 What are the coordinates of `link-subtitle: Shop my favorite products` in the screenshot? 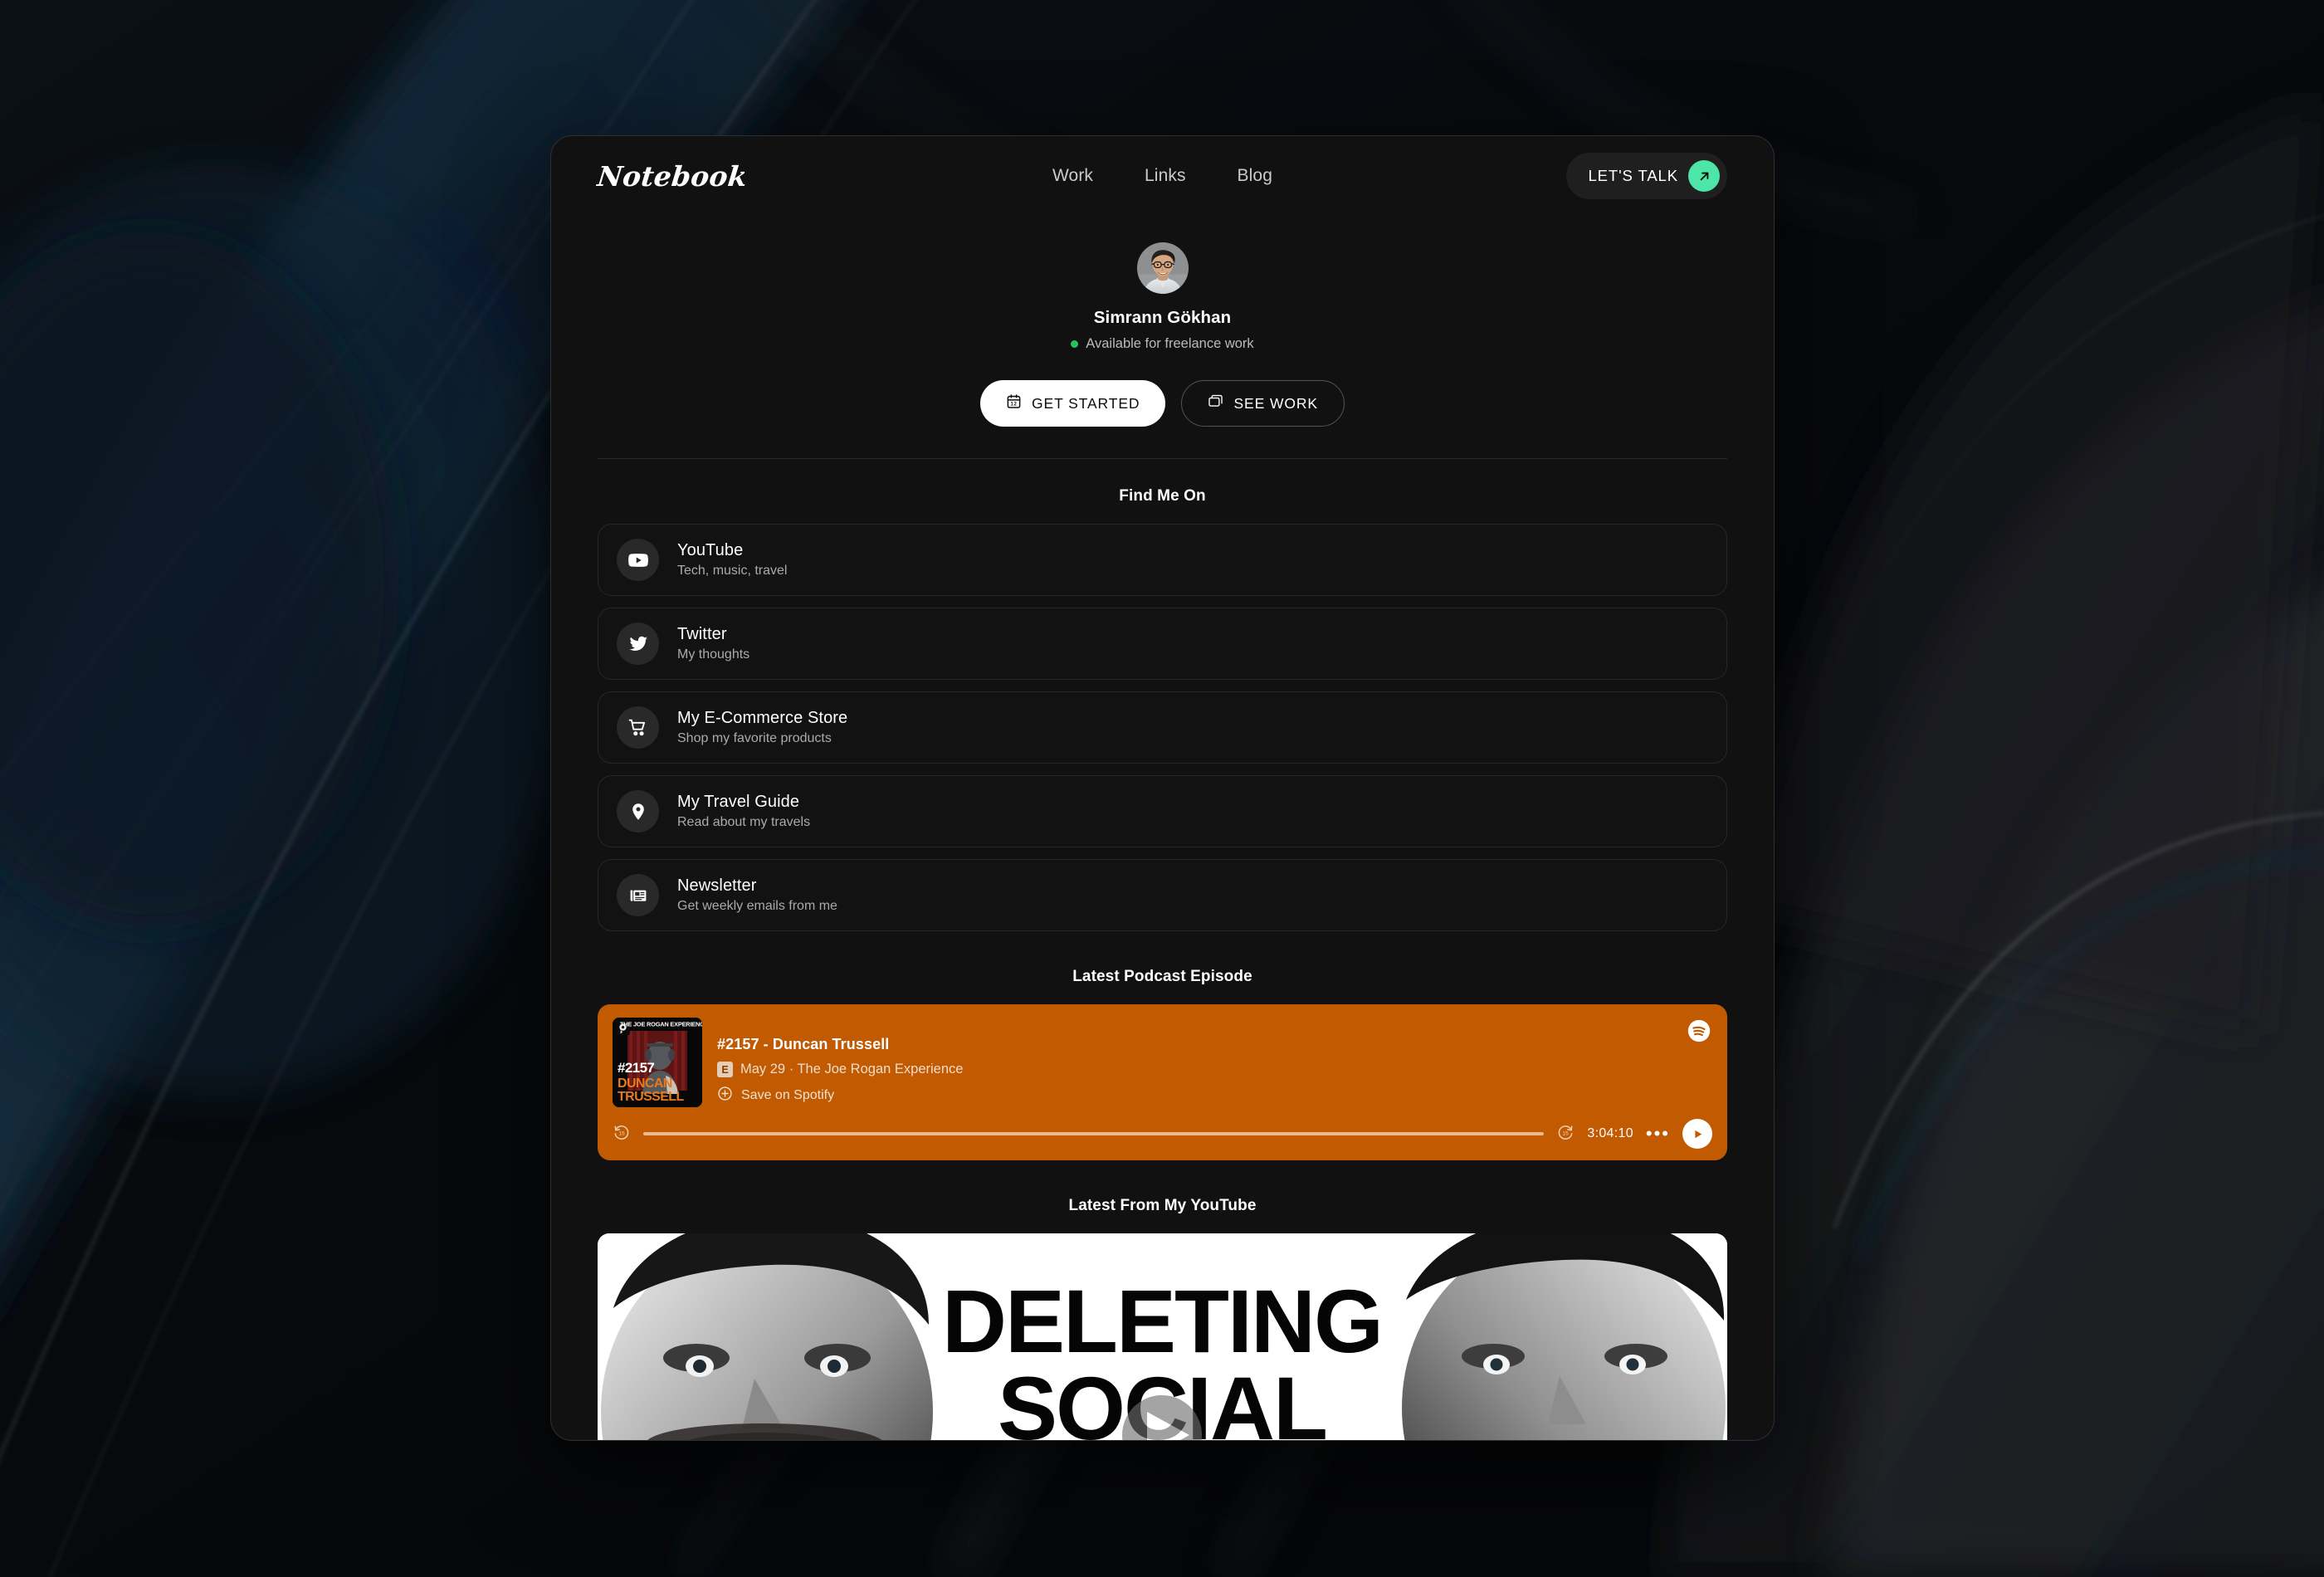 It's located at (755, 738).